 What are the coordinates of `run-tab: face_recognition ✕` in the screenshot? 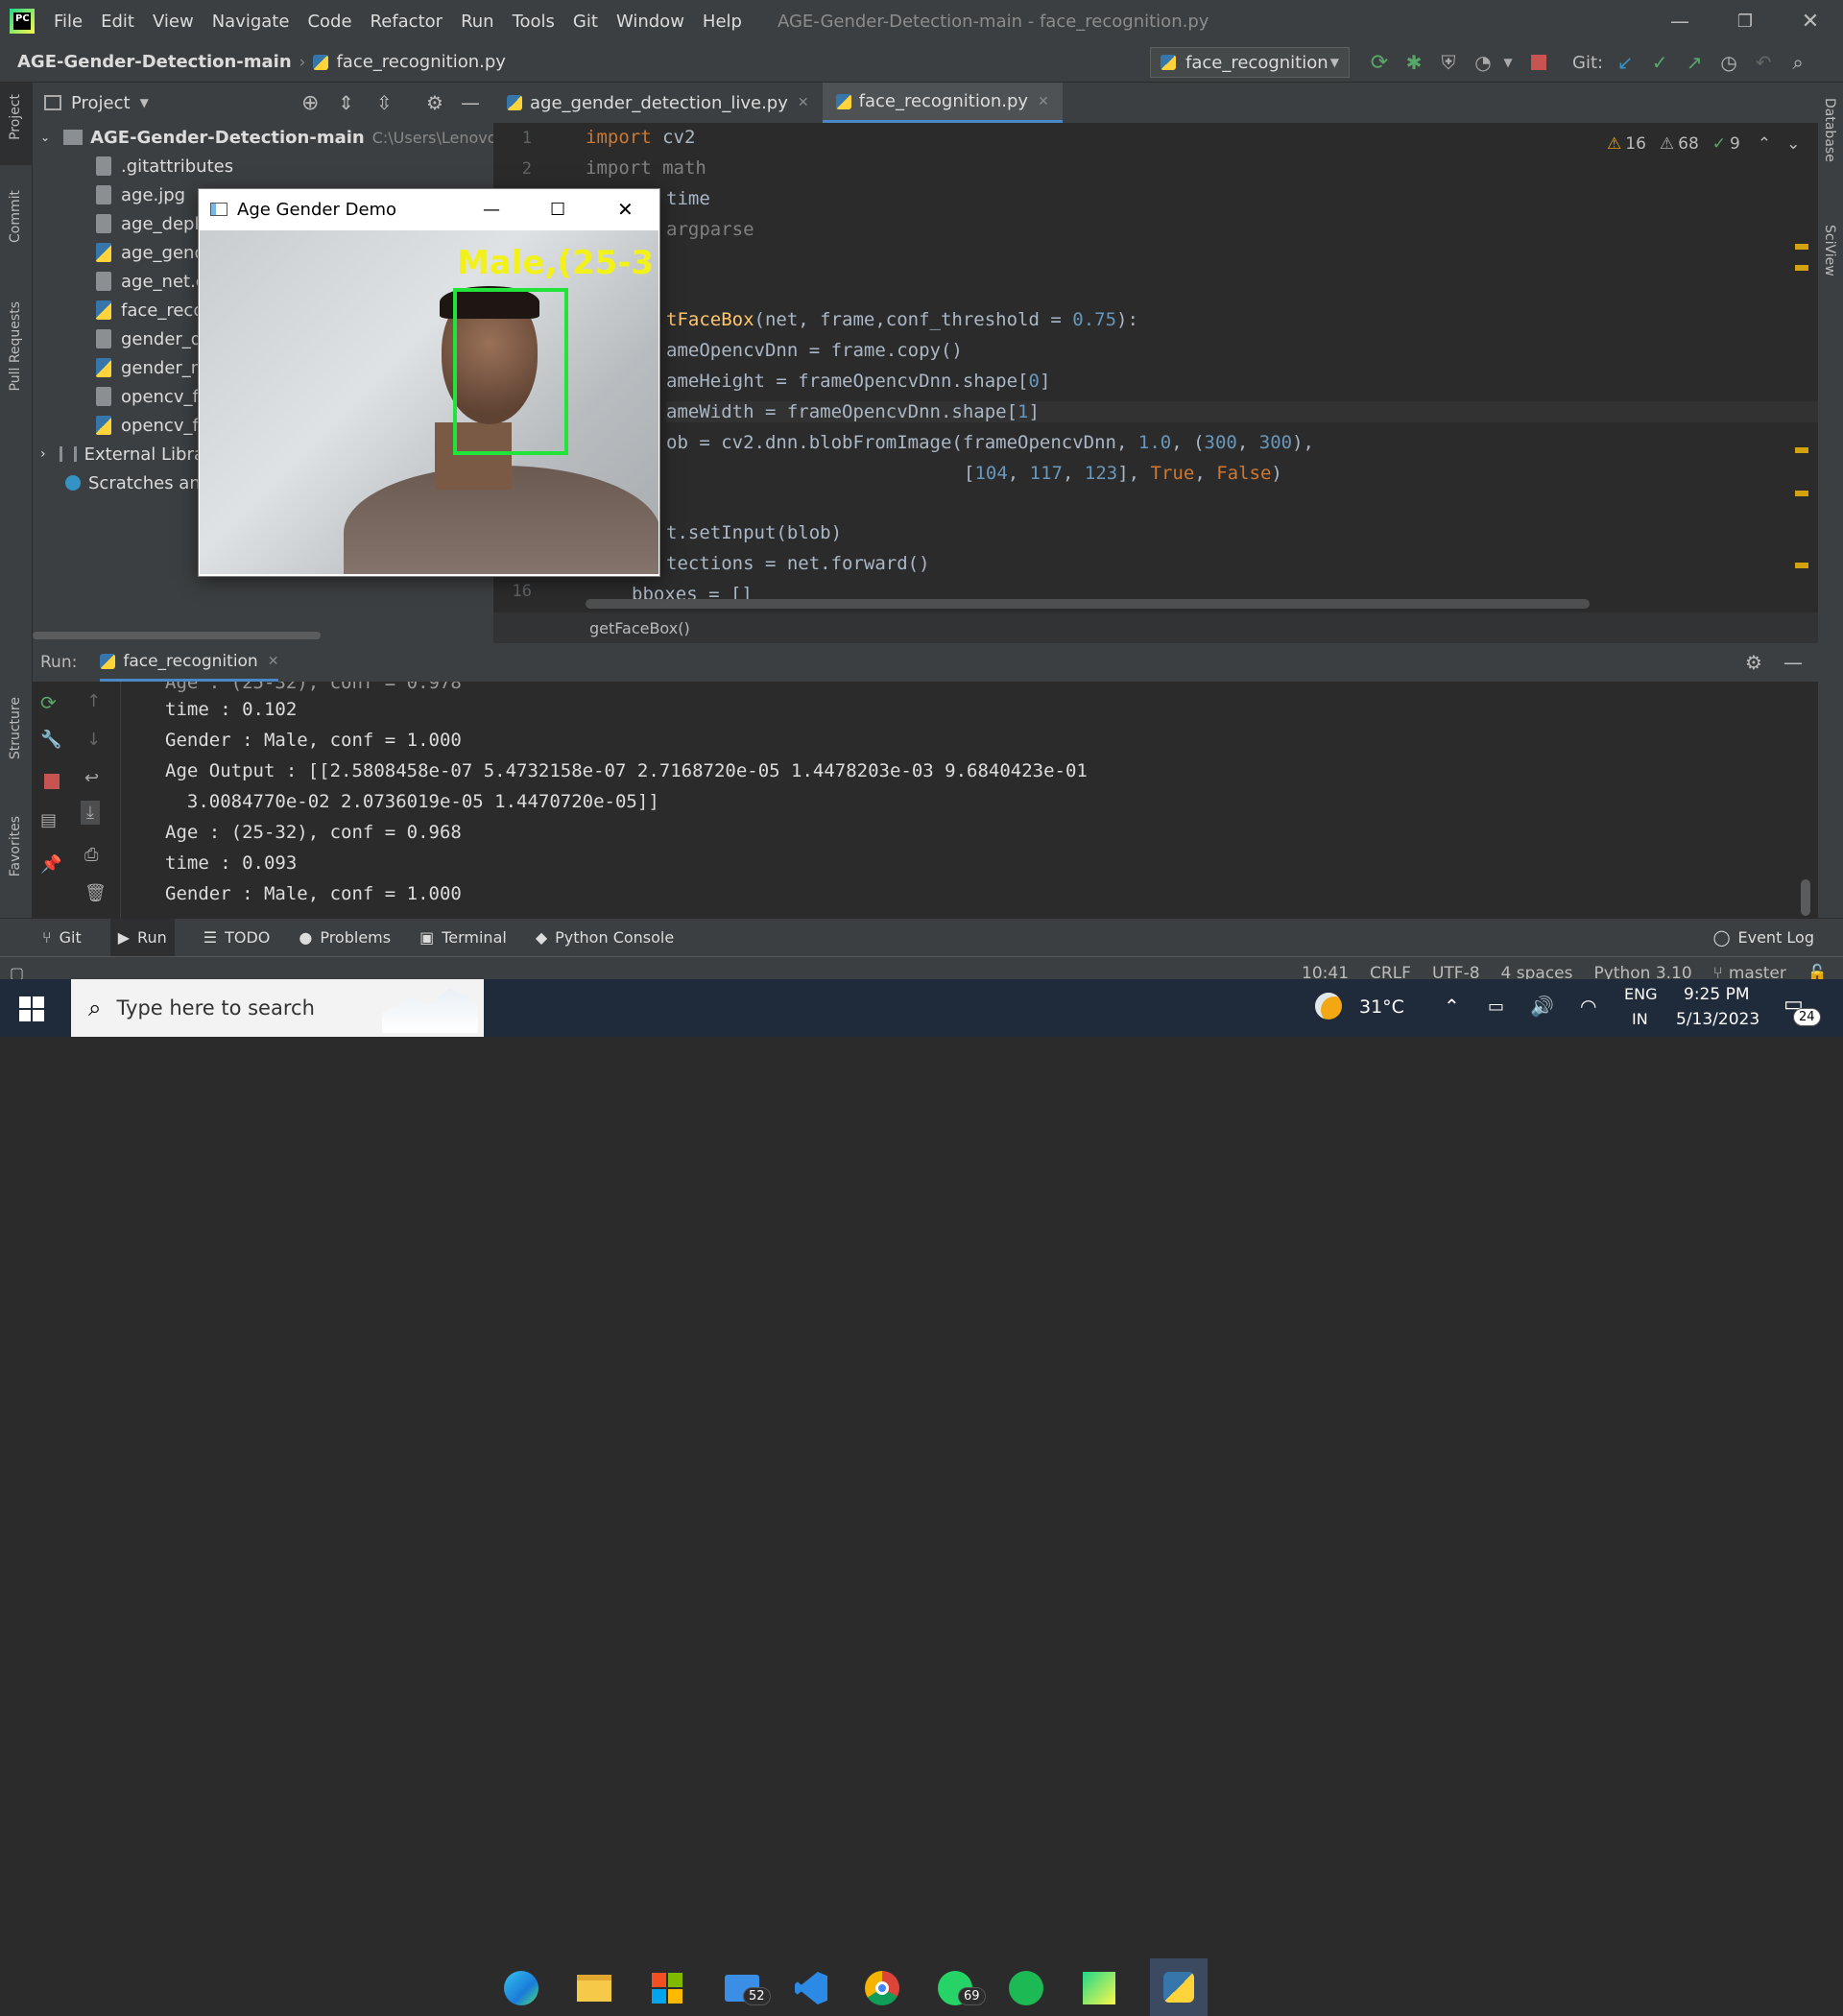 It's located at (189, 662).